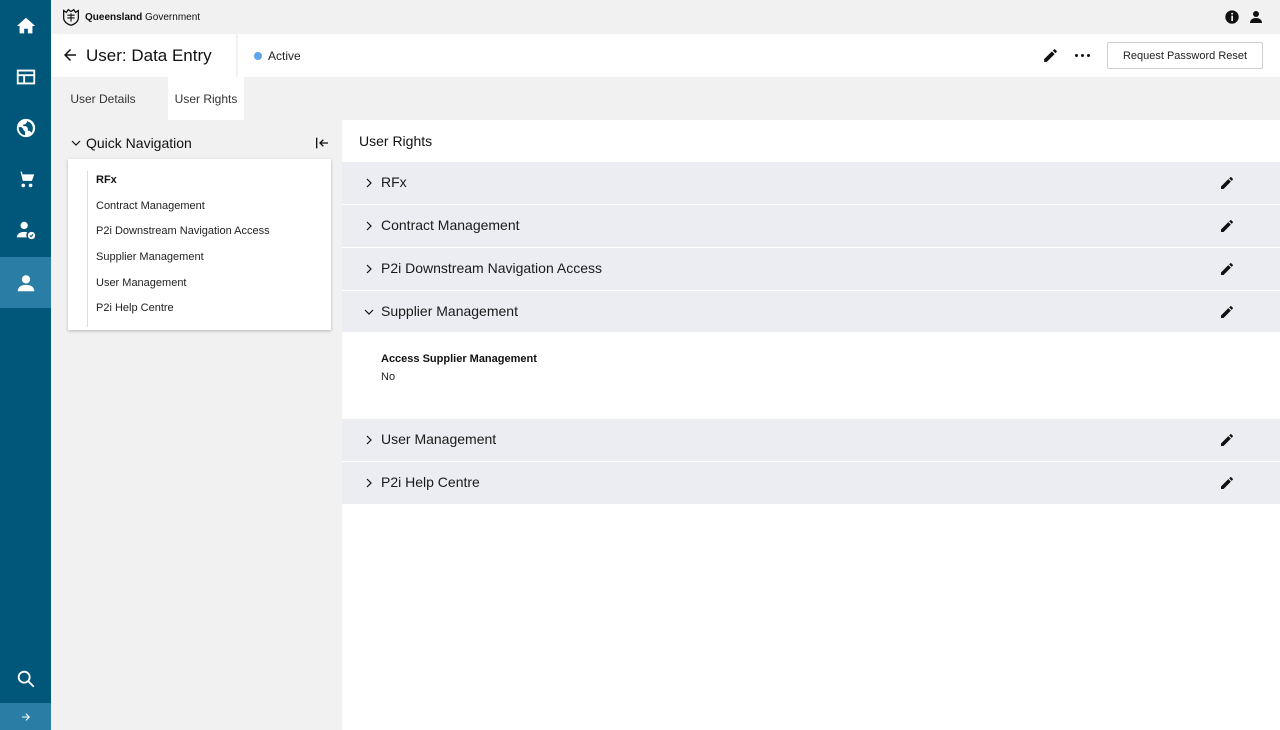  Describe the element at coordinates (1232, 17) in the screenshot. I see `info-icon` at that location.